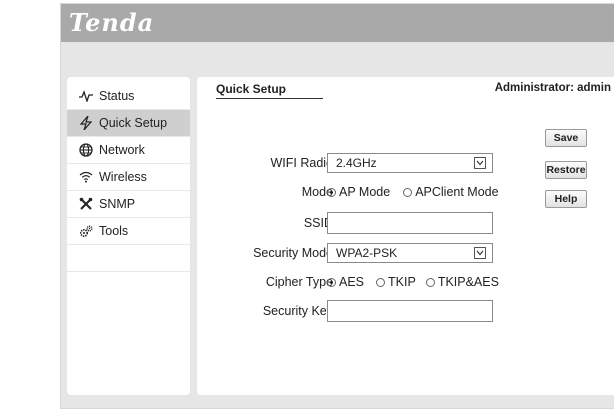  Describe the element at coordinates (133, 123) in the screenshot. I see `sidebar-item-label: Quick Setup` at that location.